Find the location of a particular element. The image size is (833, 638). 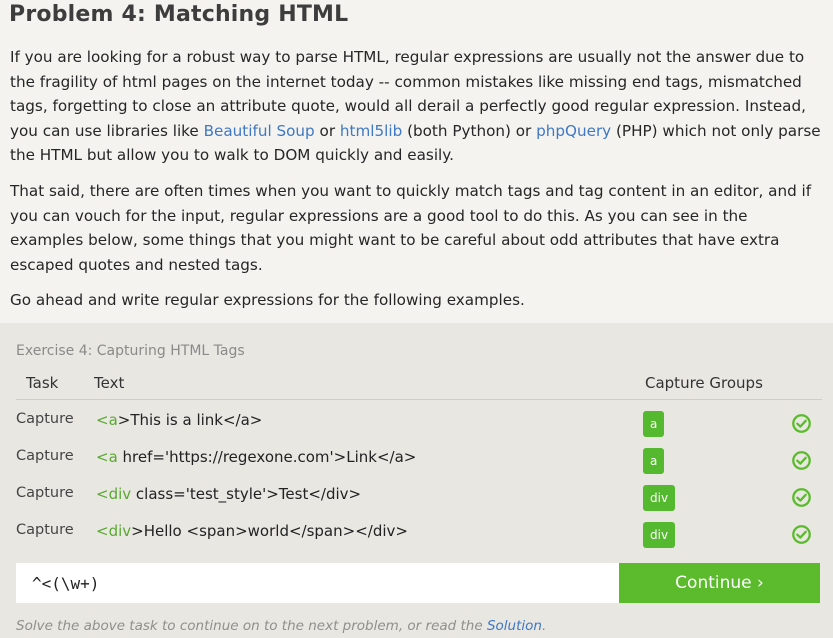

text-rest: >This is a link</a> is located at coordinates (190, 420).